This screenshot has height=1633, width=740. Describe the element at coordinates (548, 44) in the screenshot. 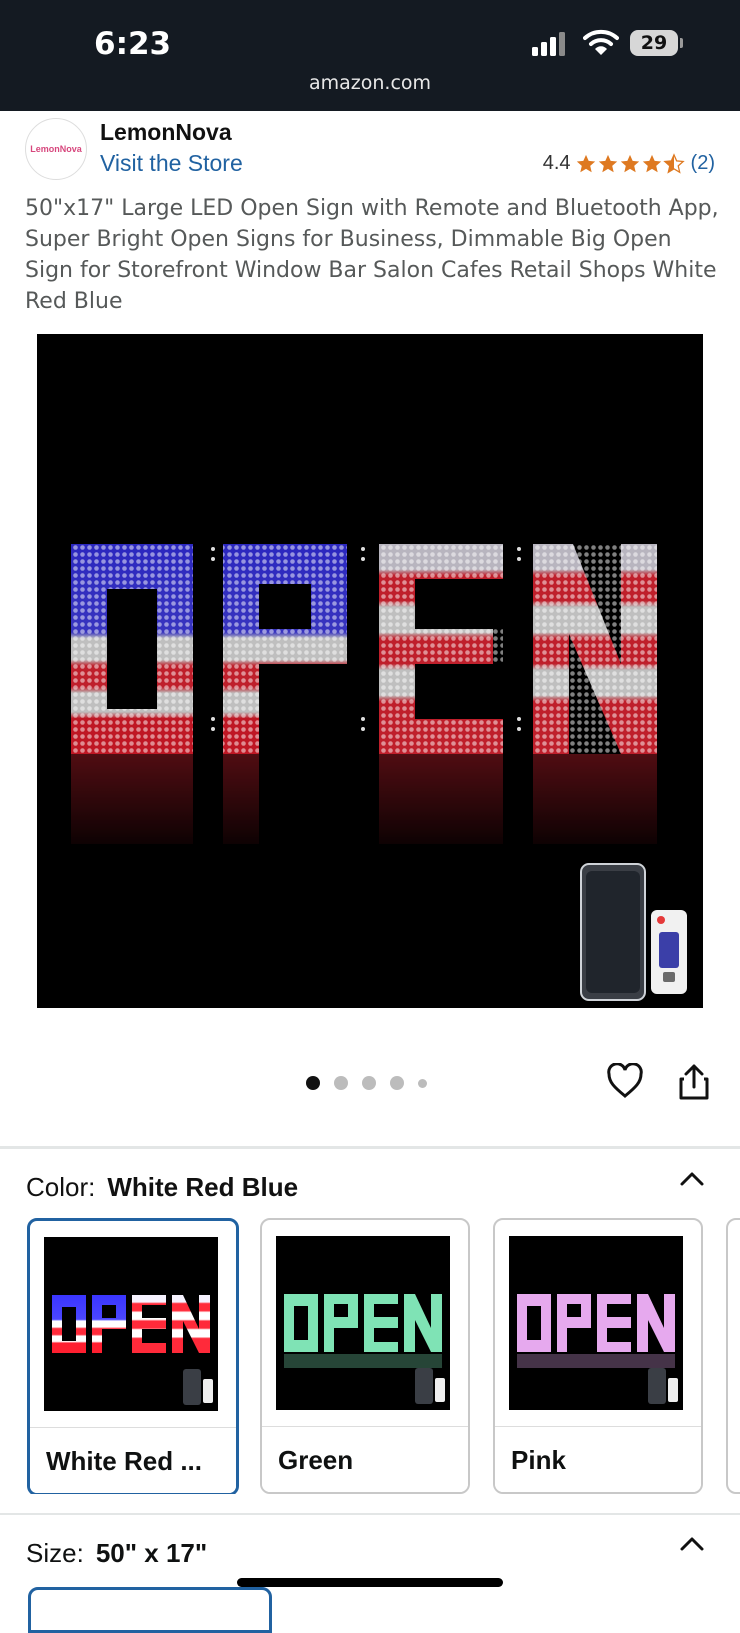

I see `cellular-signal-icon` at that location.